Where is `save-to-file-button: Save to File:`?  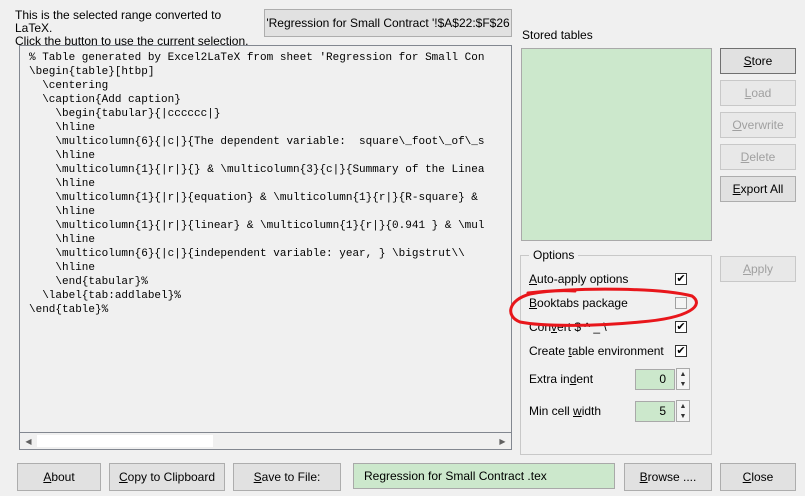
save-to-file-button: Save to File: is located at coordinates (287, 477).